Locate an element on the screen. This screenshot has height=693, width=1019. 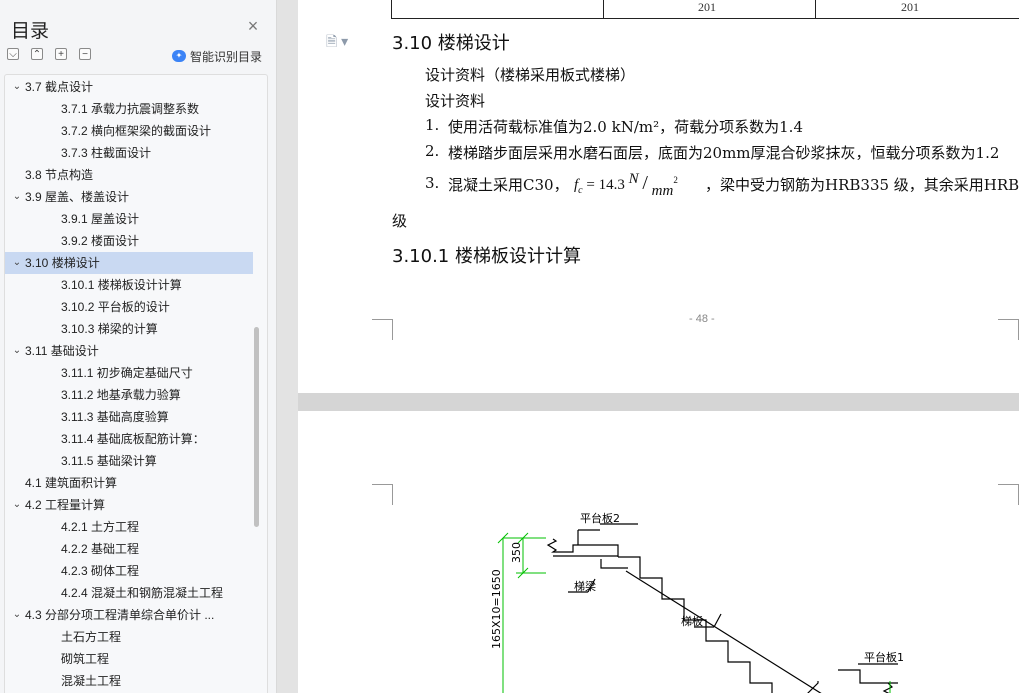
toc-item: 4.2.3 砌体工程 is located at coordinates (129, 571).